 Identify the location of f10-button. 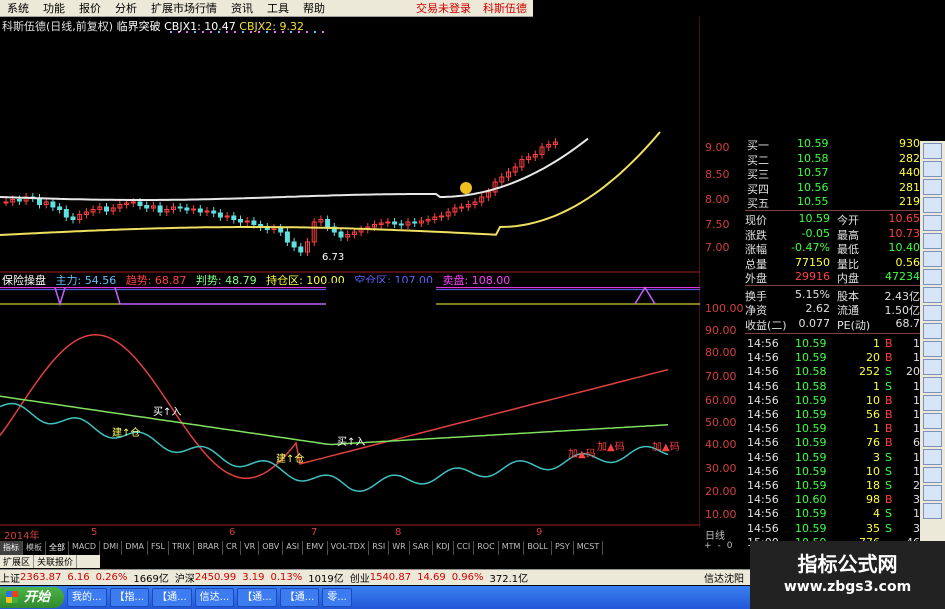
(932, 187).